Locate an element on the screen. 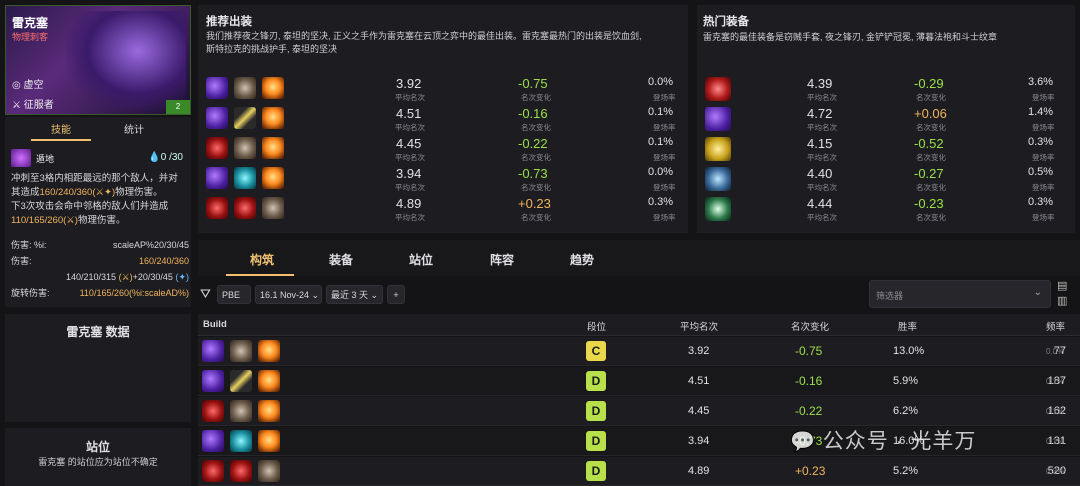  col-win: 胜率 is located at coordinates (907, 326).